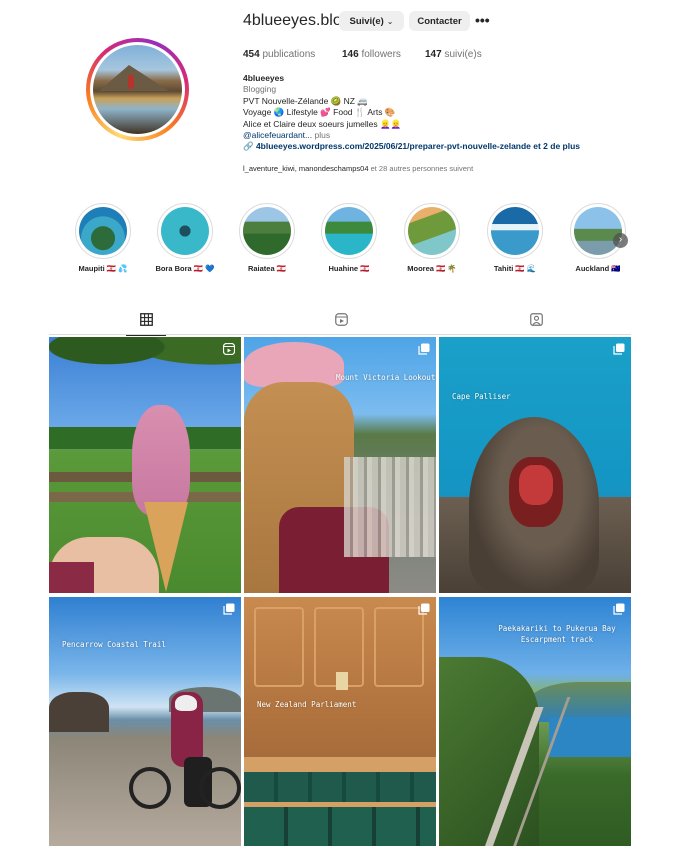 Image resolution: width=675 pixels, height=846 pixels. What do you see at coordinates (279, 54) in the screenshot?
I see `posts-count: 454 publications` at bounding box center [279, 54].